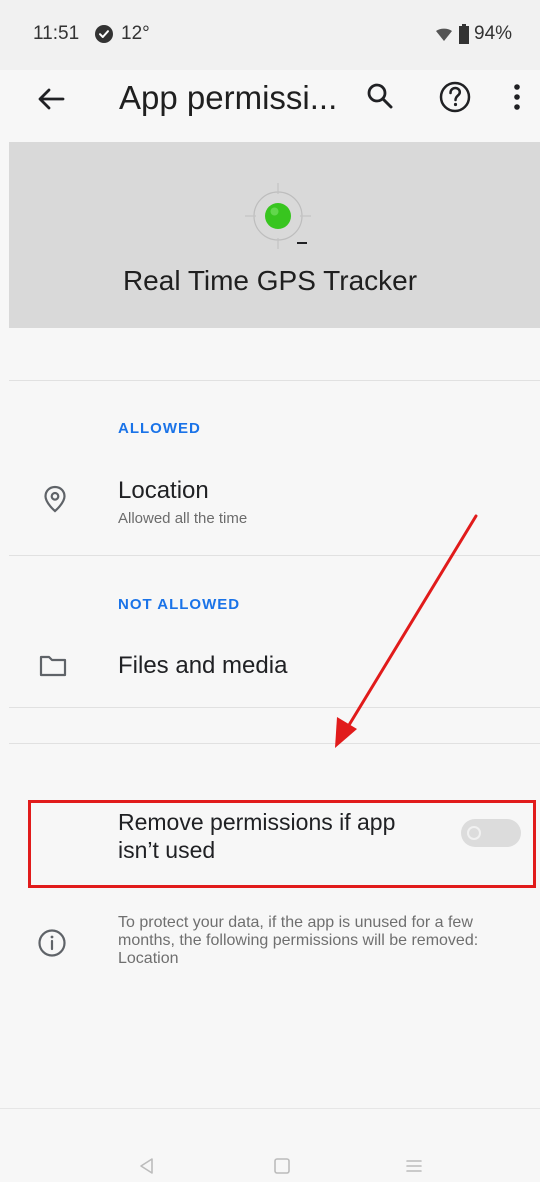 This screenshot has width=540, height=1182. Describe the element at coordinates (53, 666) in the screenshot. I see `folder-icon` at that location.